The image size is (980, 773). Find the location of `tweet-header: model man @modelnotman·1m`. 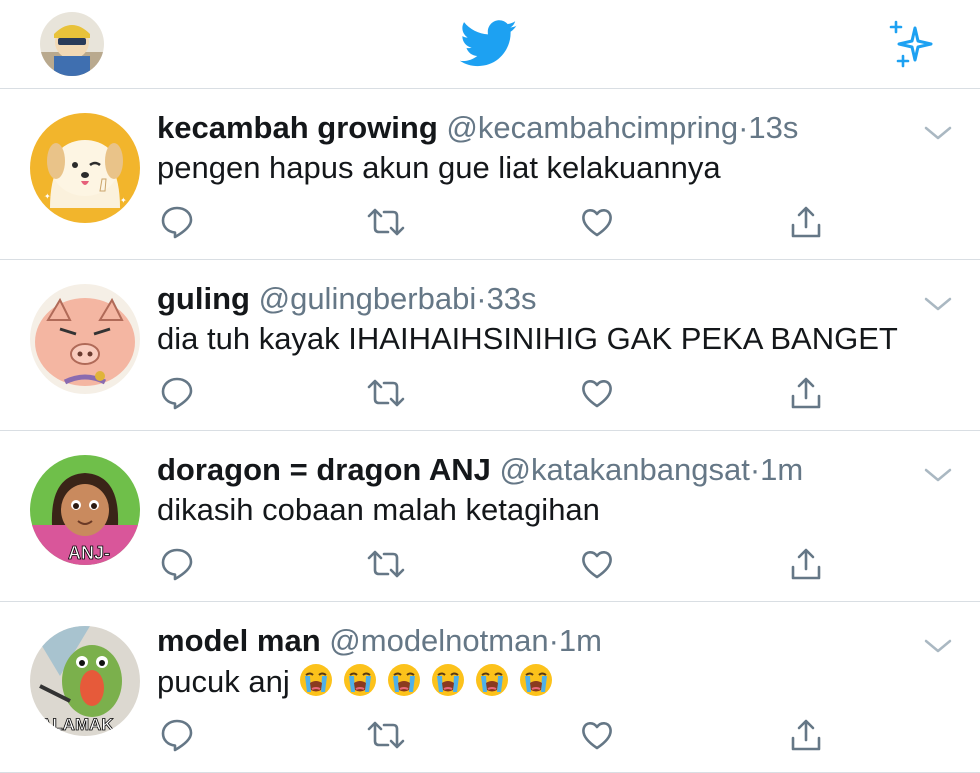

tweet-header: model man @modelnotman·1m is located at coordinates (379, 641).